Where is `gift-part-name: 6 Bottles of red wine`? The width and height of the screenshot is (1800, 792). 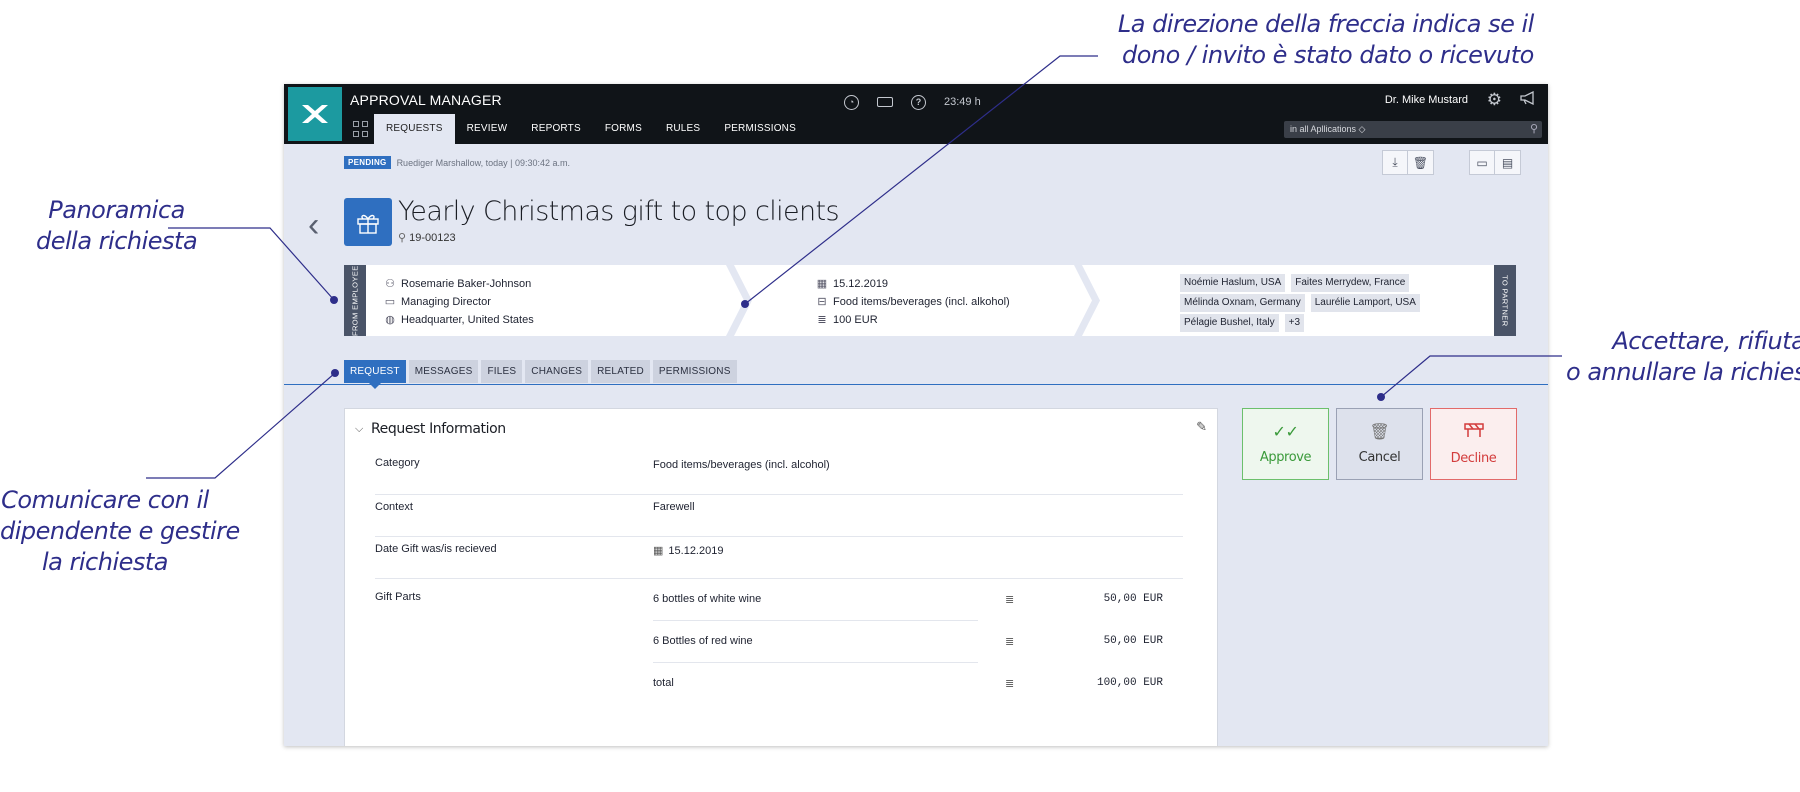 gift-part-name: 6 Bottles of red wine is located at coordinates (703, 641).